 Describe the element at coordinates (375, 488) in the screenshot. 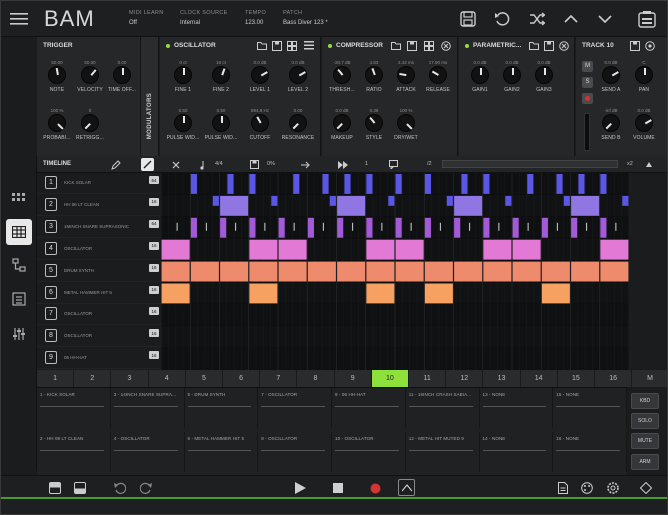

I see `record-icon` at that location.